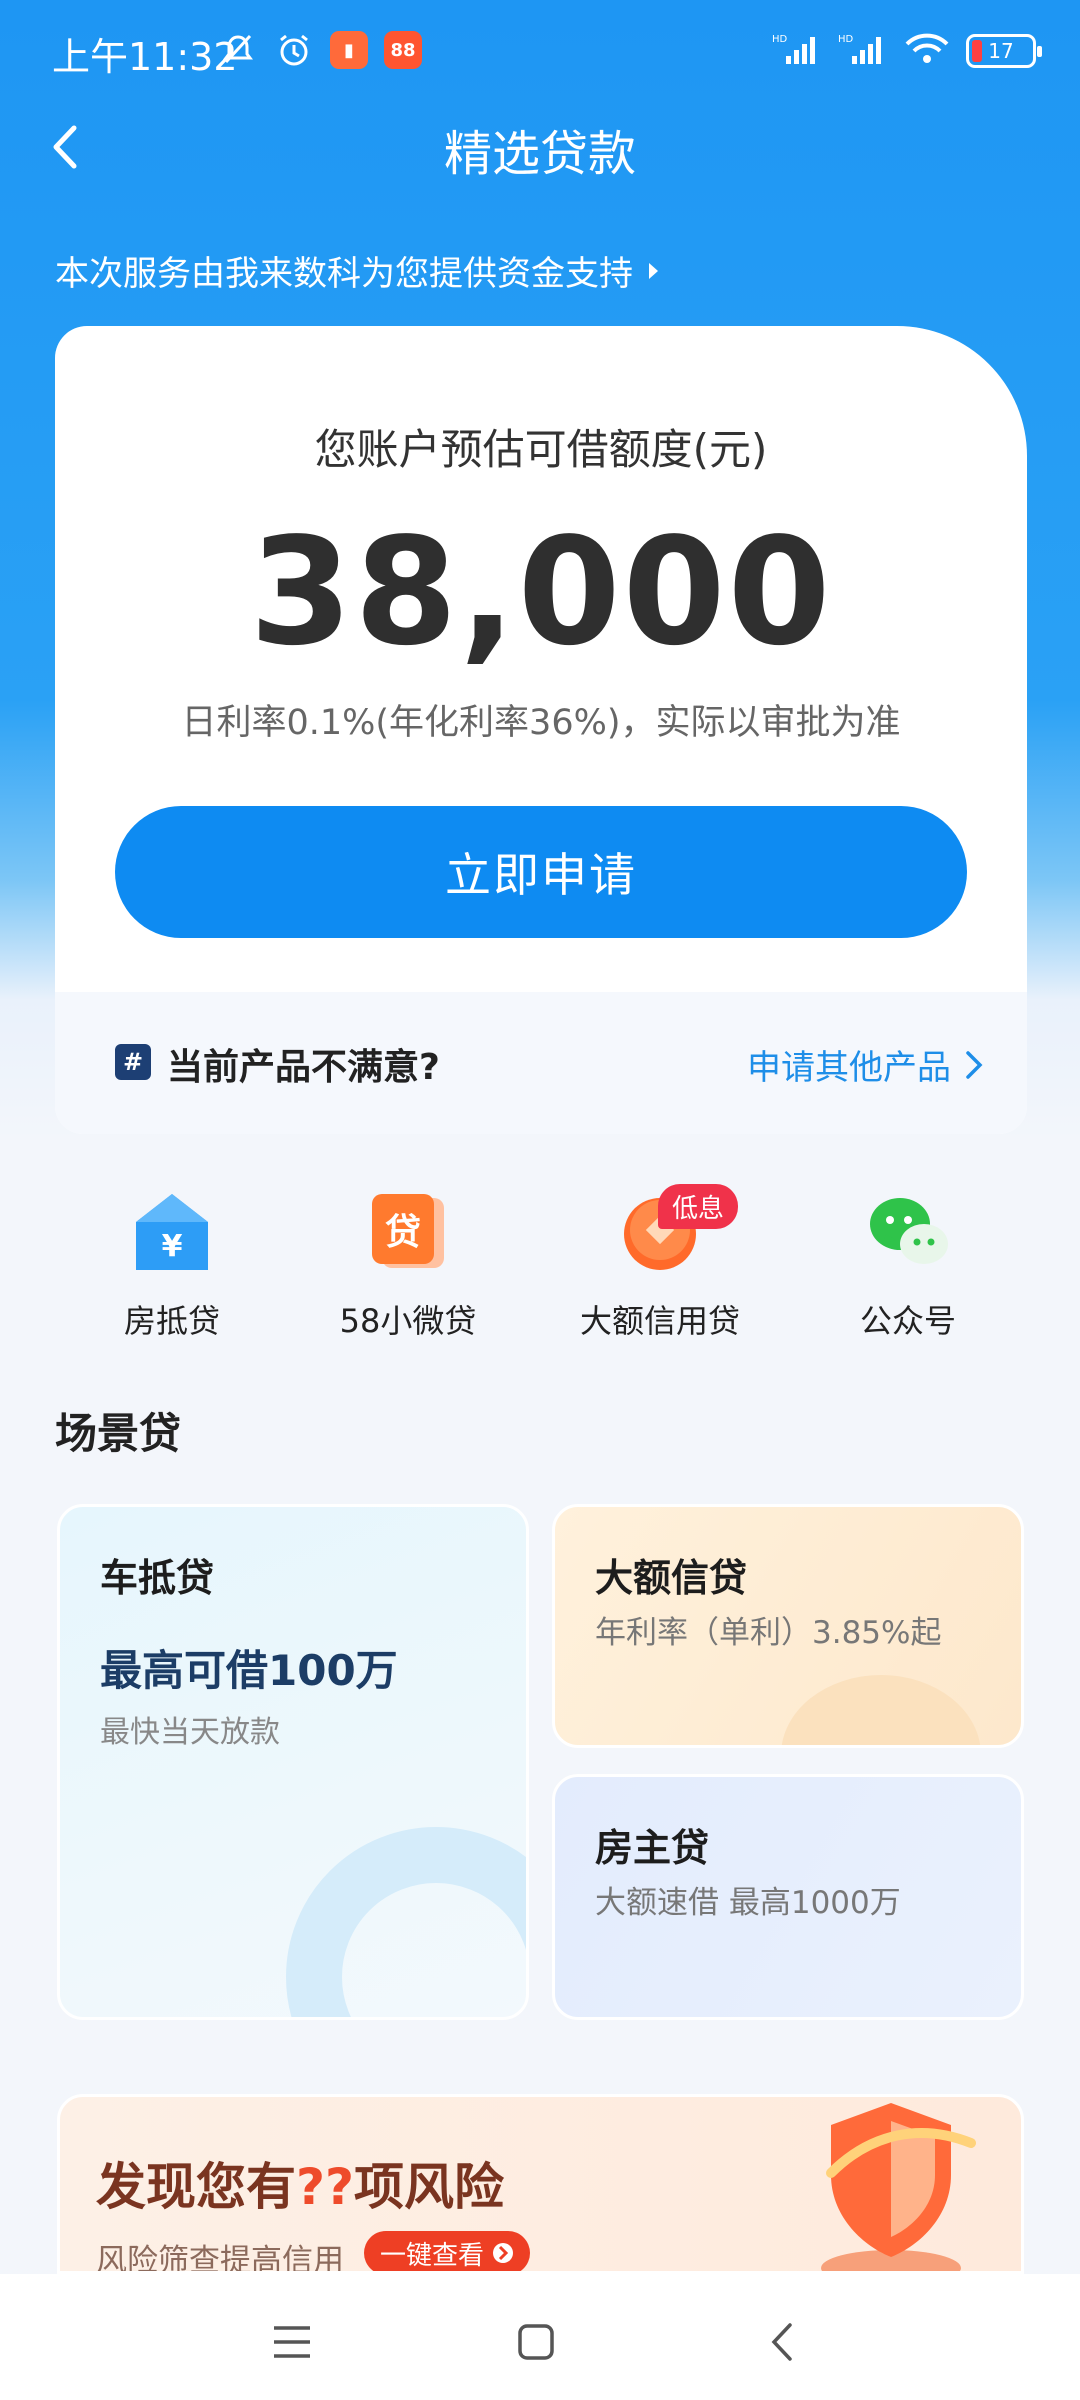  I want to click on provider-note-link: 本次服务由我来数科为您提供资金支持, so click(356, 270).